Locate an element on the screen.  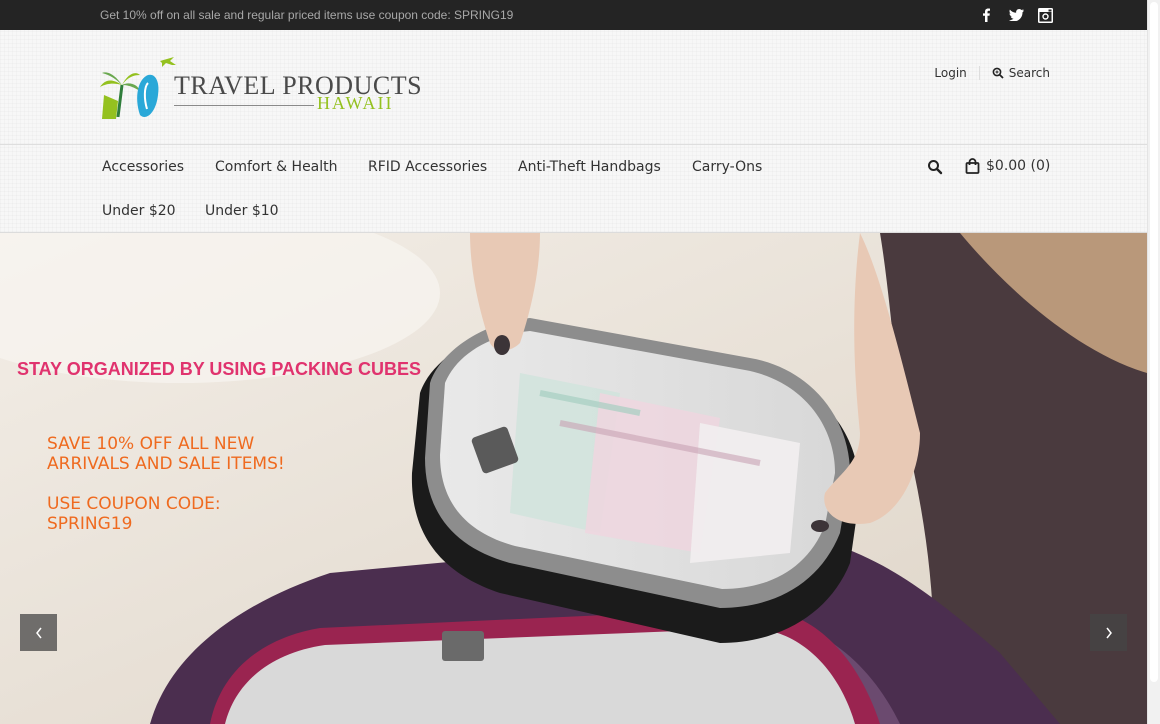
site-logo: TRAVEL PRODUCTS HAWAII is located at coordinates (261, 88).